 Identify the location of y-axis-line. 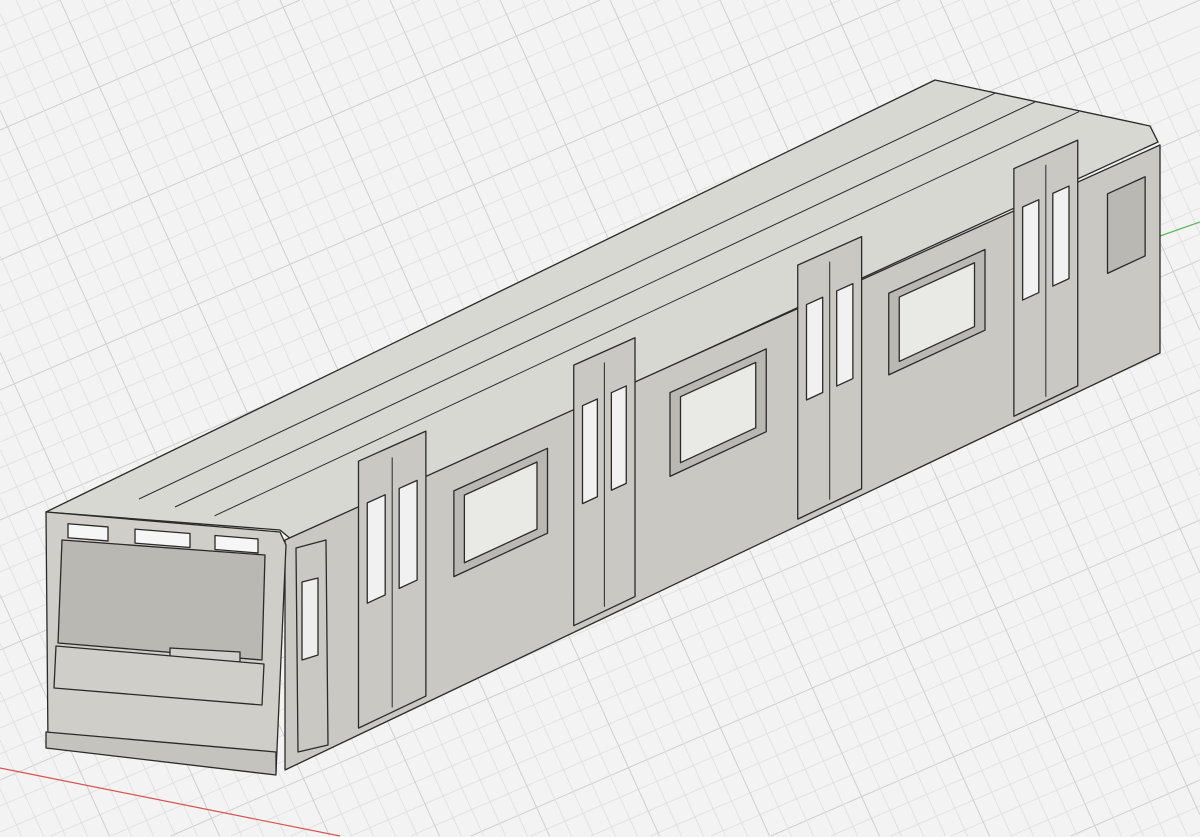
(1179, 229).